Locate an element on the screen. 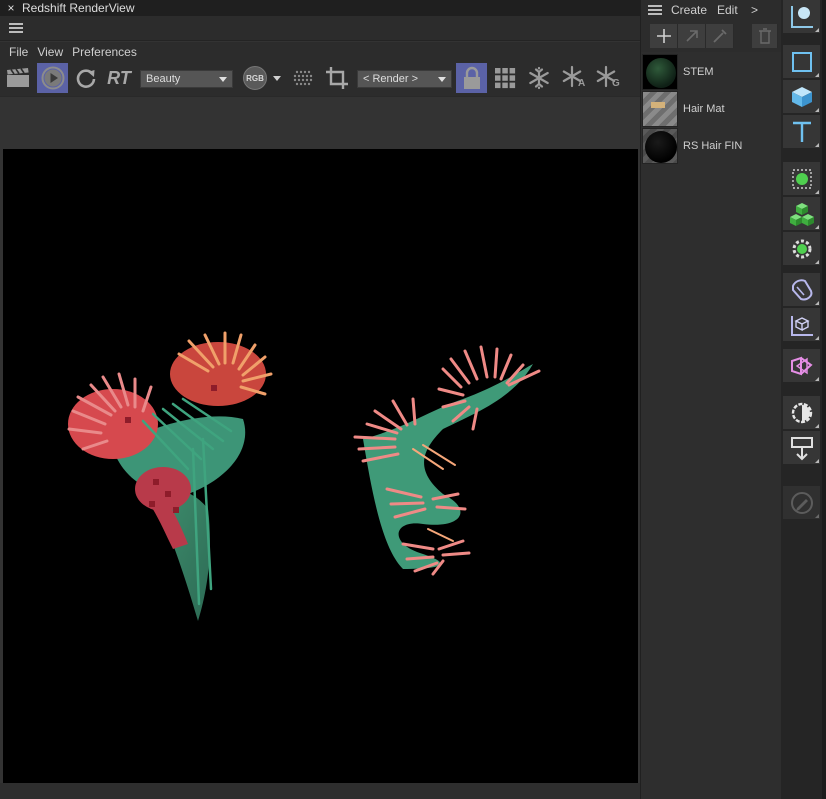  snowflake-icon is located at coordinates (539, 78).